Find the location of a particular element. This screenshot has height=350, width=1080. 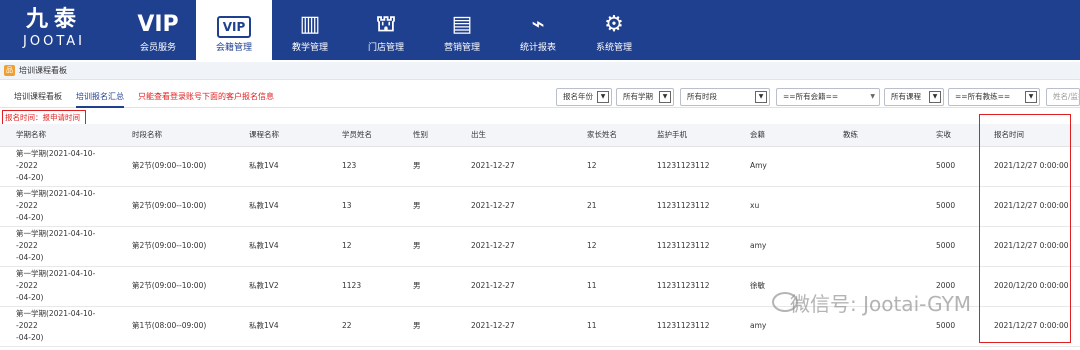

year-select: 报名年份 ▼ is located at coordinates (584, 97).